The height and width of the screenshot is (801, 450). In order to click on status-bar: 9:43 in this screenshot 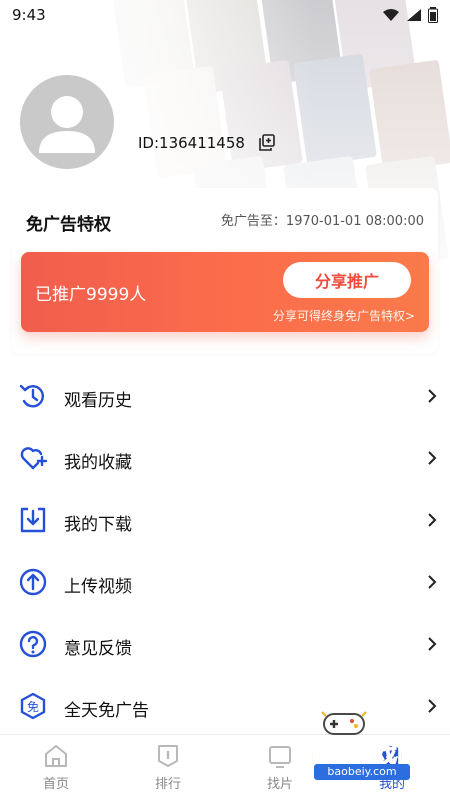, I will do `click(225, 15)`.